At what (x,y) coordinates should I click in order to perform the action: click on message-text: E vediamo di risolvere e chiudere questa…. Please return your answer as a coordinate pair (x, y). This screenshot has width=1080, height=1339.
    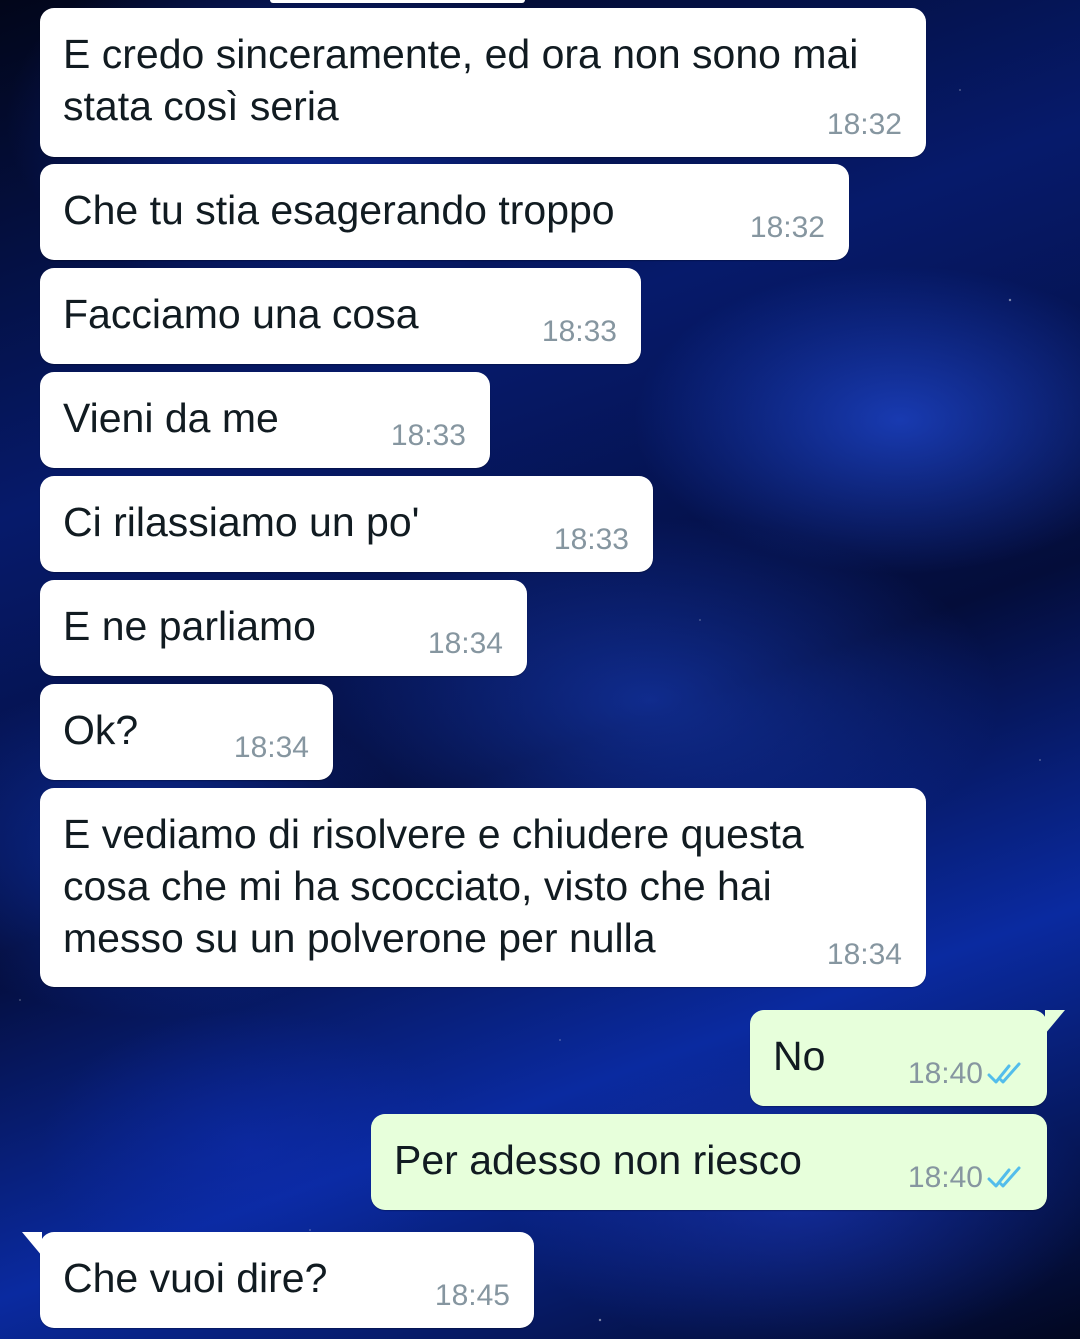
    Looking at the image, I should click on (433, 886).